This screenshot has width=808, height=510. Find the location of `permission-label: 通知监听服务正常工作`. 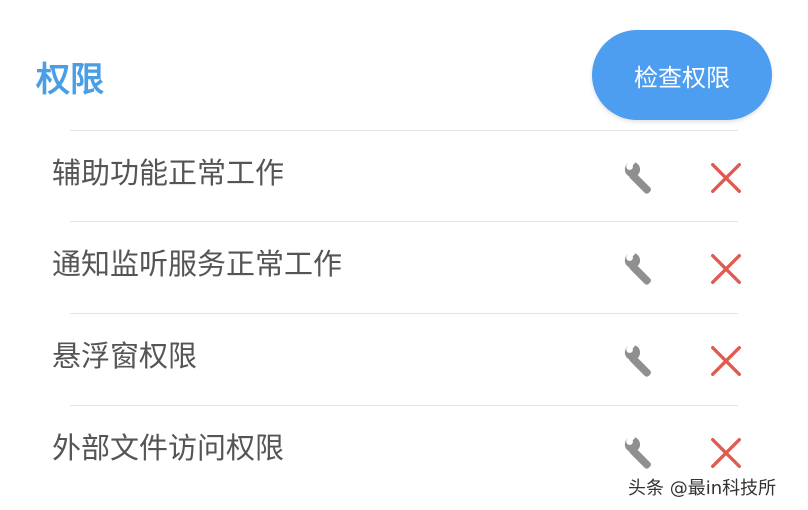

permission-label: 通知监听服务正常工作 is located at coordinates (197, 264).